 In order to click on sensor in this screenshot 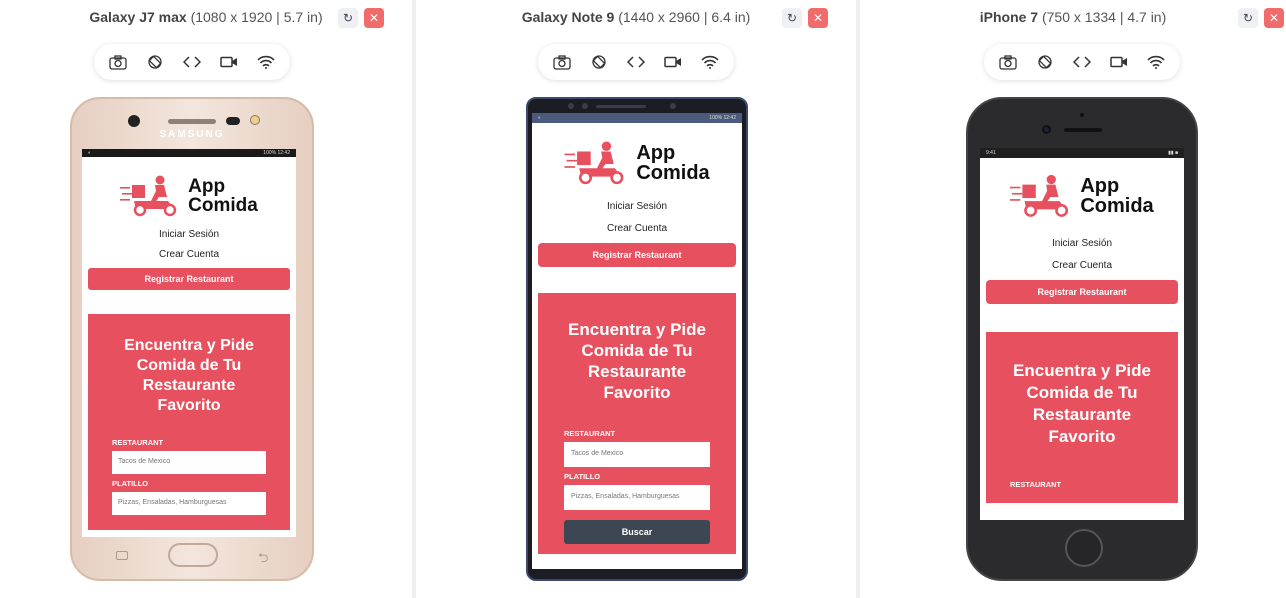, I will do `click(233, 121)`.